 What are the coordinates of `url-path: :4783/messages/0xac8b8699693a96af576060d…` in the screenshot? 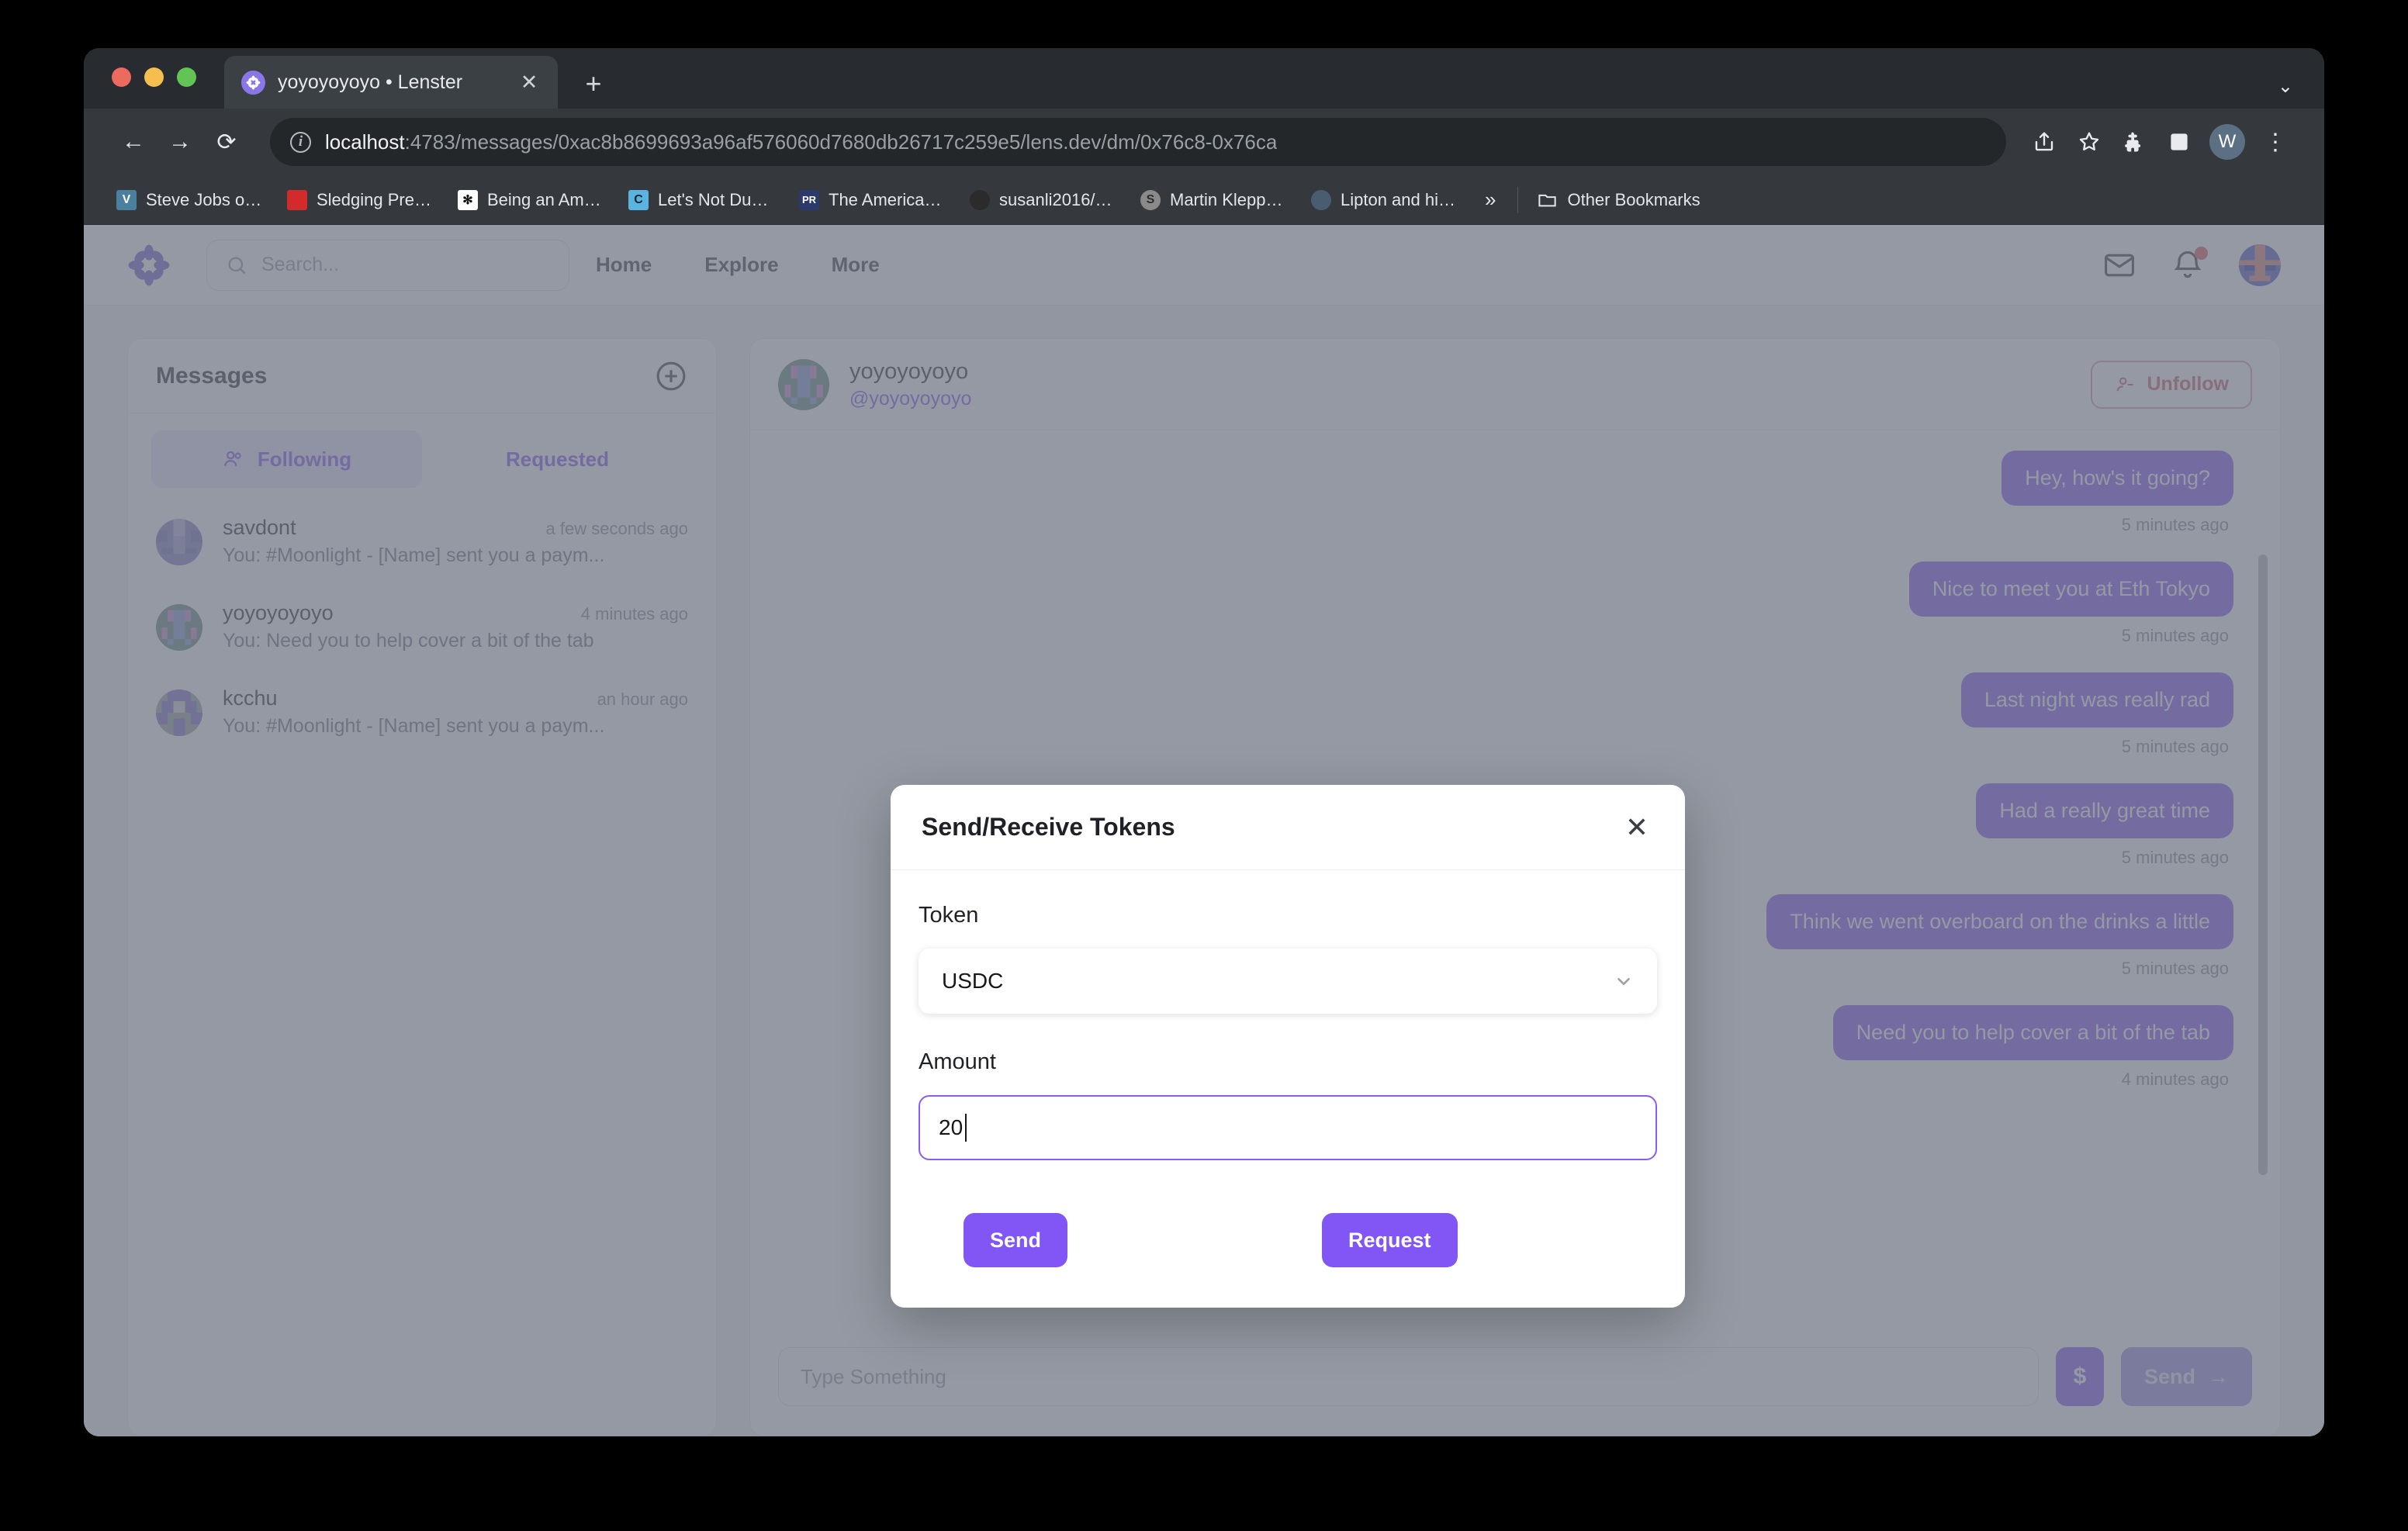 It's located at (841, 142).